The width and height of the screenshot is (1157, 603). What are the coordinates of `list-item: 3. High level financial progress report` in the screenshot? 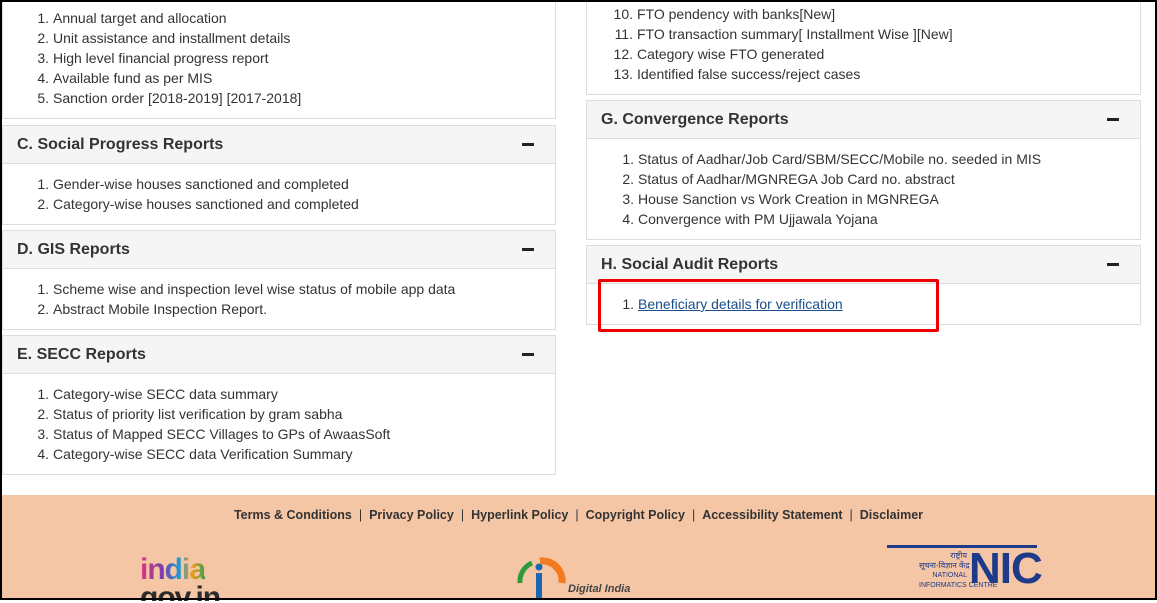 It's located at (153, 58).